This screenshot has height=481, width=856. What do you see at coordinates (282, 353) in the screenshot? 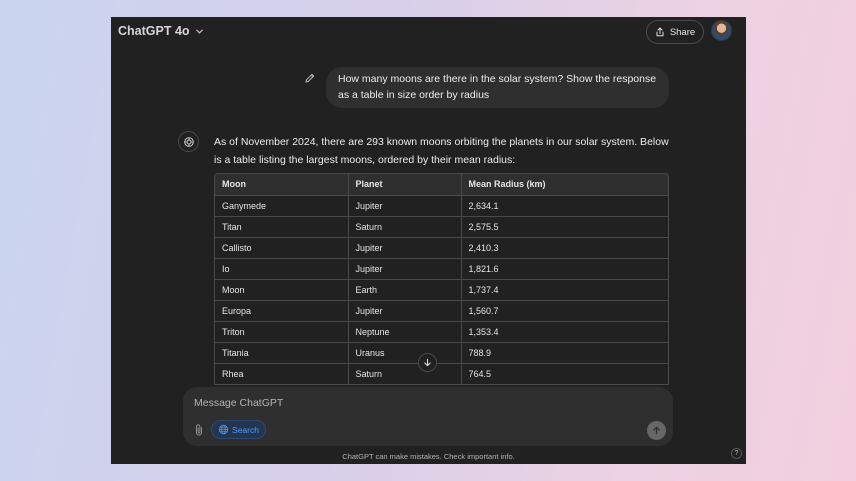
I see `moon-cell: Titania` at bounding box center [282, 353].